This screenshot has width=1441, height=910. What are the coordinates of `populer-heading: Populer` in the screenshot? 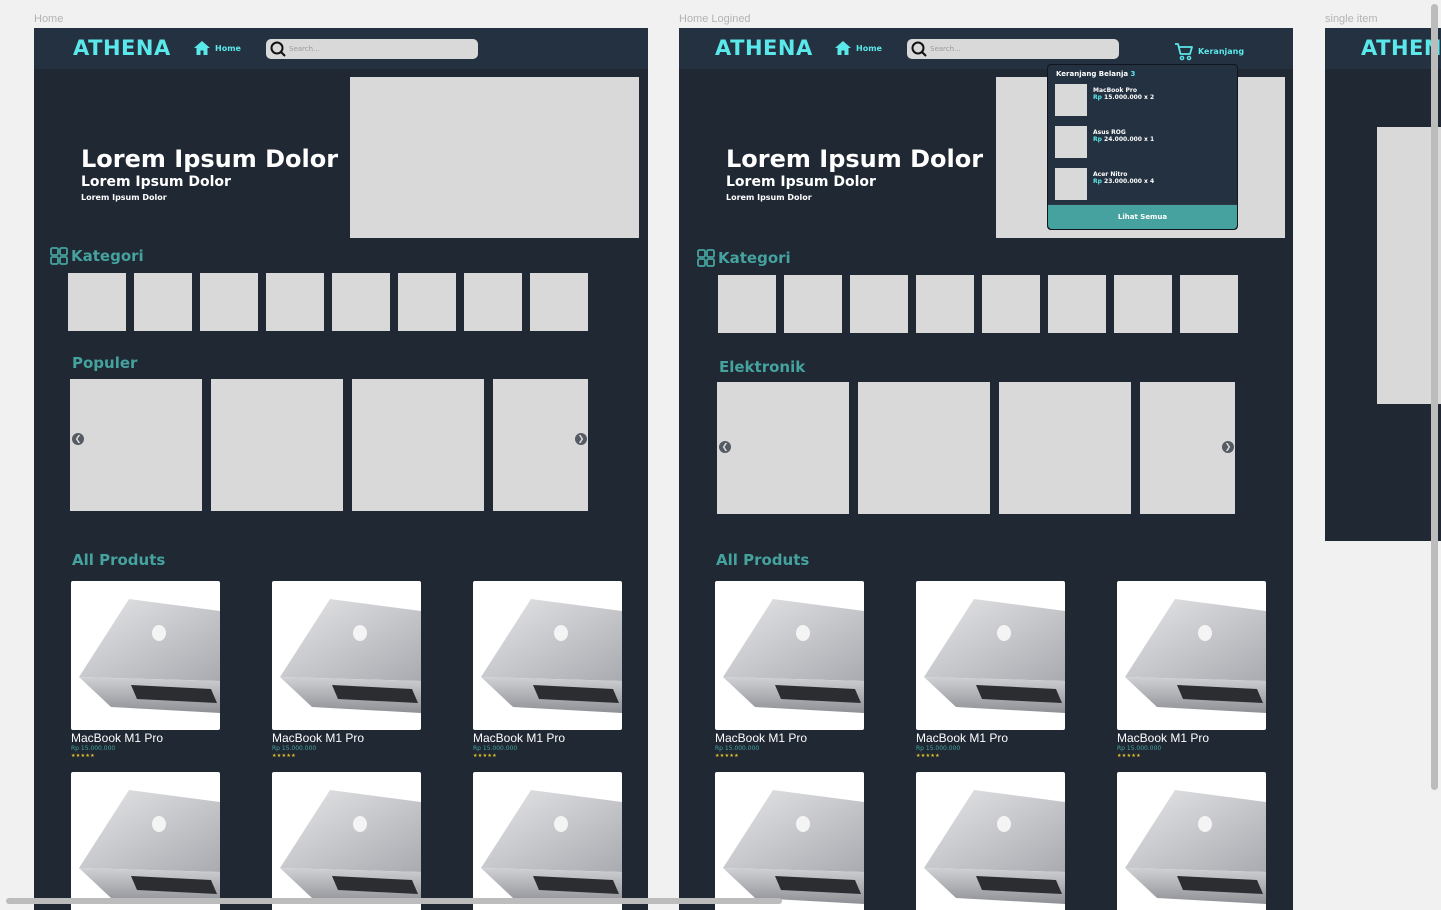 It's located at (105, 363).